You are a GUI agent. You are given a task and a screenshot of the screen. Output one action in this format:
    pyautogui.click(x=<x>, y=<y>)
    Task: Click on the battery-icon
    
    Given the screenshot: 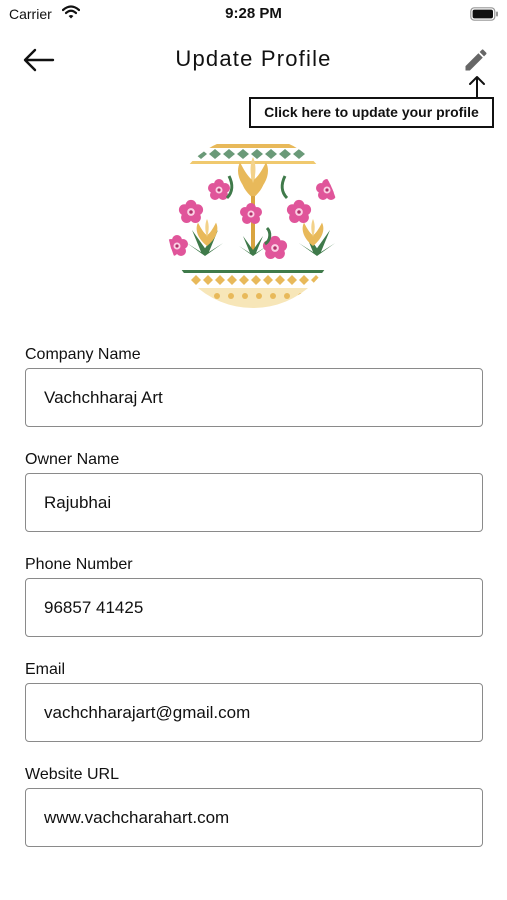 What is the action you would take?
    pyautogui.click(x=484, y=14)
    